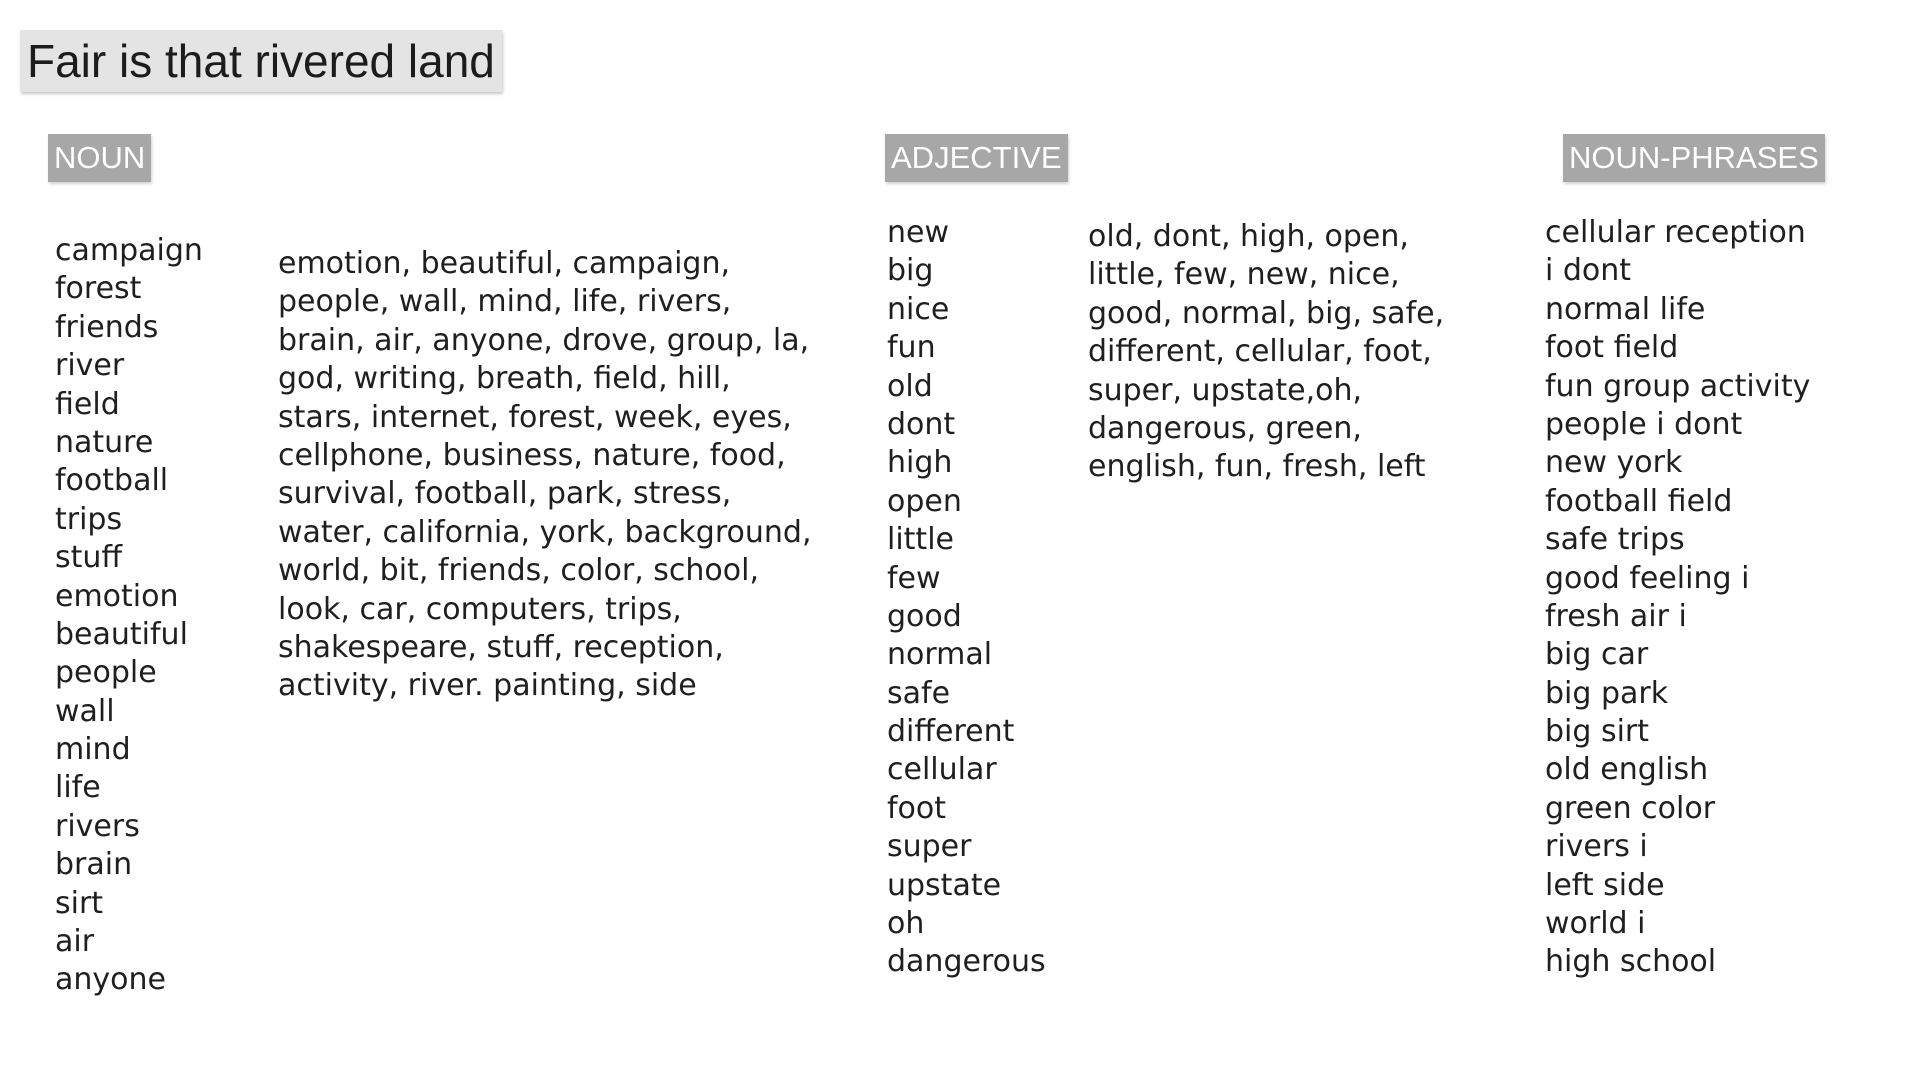 The height and width of the screenshot is (1080, 1920). What do you see at coordinates (1248, 236) in the screenshot?
I see `paragraph-line: old, dont, high, open,` at bounding box center [1248, 236].